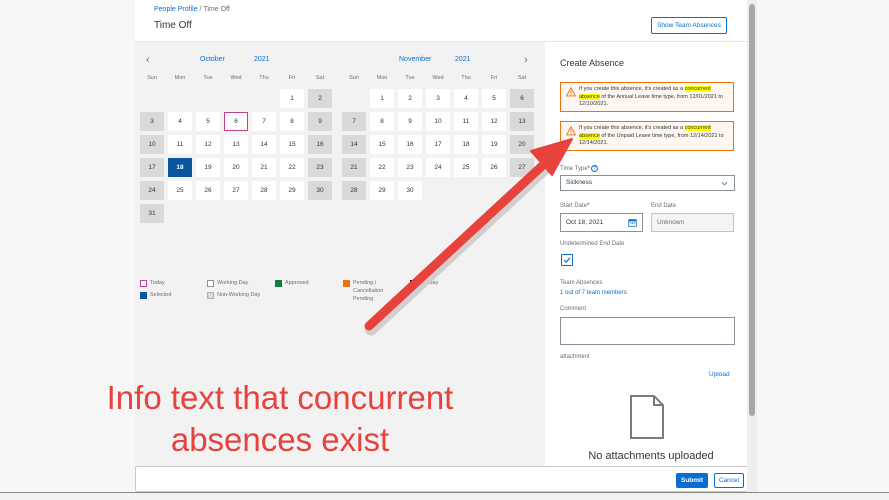 The width and height of the screenshot is (889, 500). Describe the element at coordinates (647, 183) in the screenshot. I see `time-type-select: Sickness` at that location.